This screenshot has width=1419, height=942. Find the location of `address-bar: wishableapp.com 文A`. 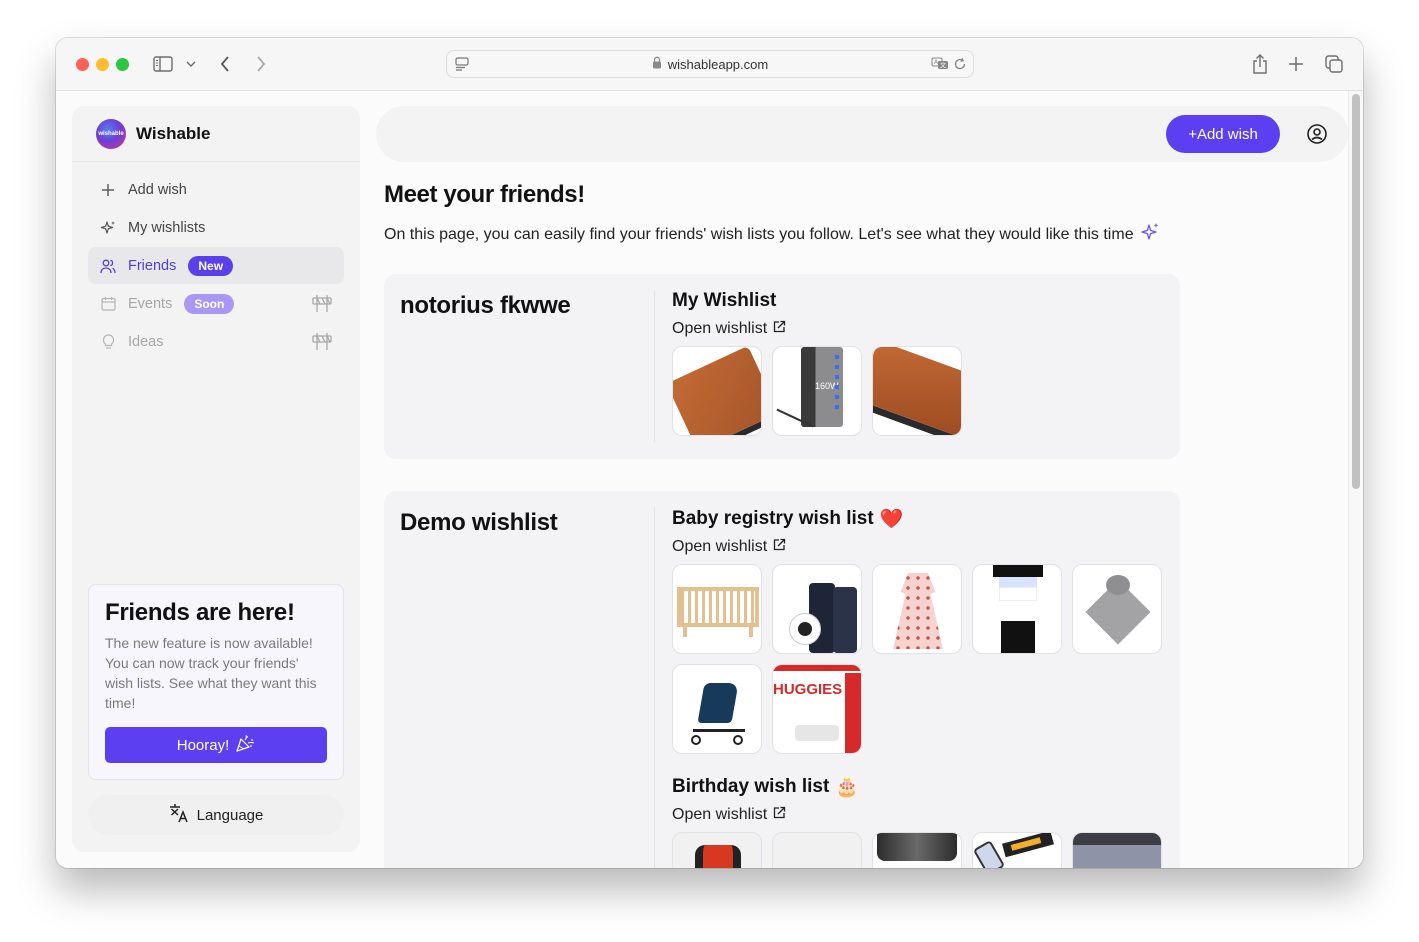

address-bar: wishableapp.com 文A is located at coordinates (710, 64).